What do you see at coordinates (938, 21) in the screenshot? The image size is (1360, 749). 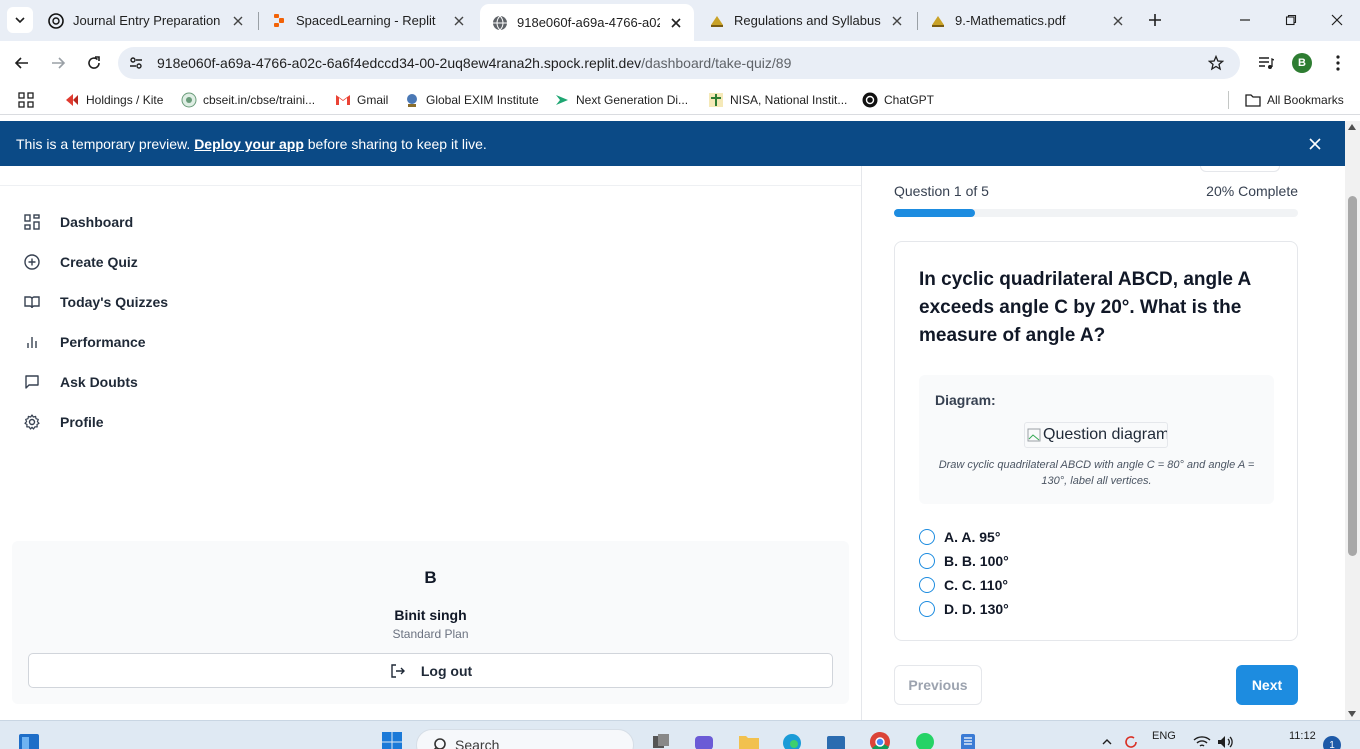 I see `institute-icon` at bounding box center [938, 21].